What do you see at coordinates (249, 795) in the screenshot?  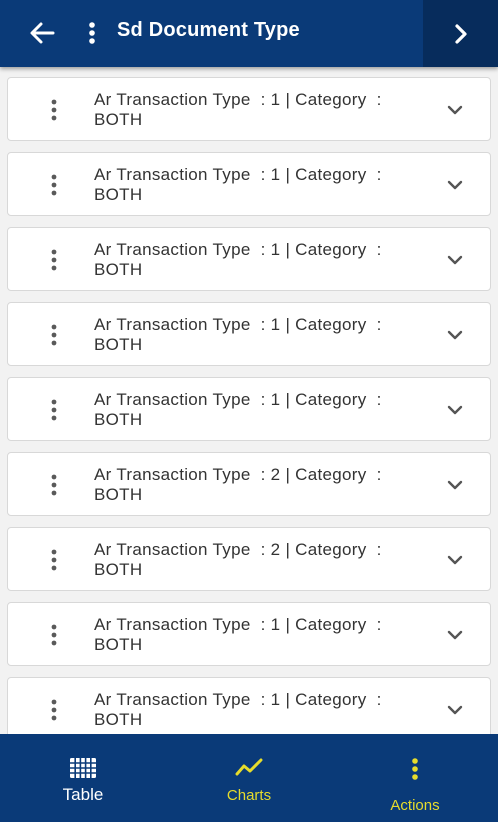 I see `nav-charts-label: Charts` at bounding box center [249, 795].